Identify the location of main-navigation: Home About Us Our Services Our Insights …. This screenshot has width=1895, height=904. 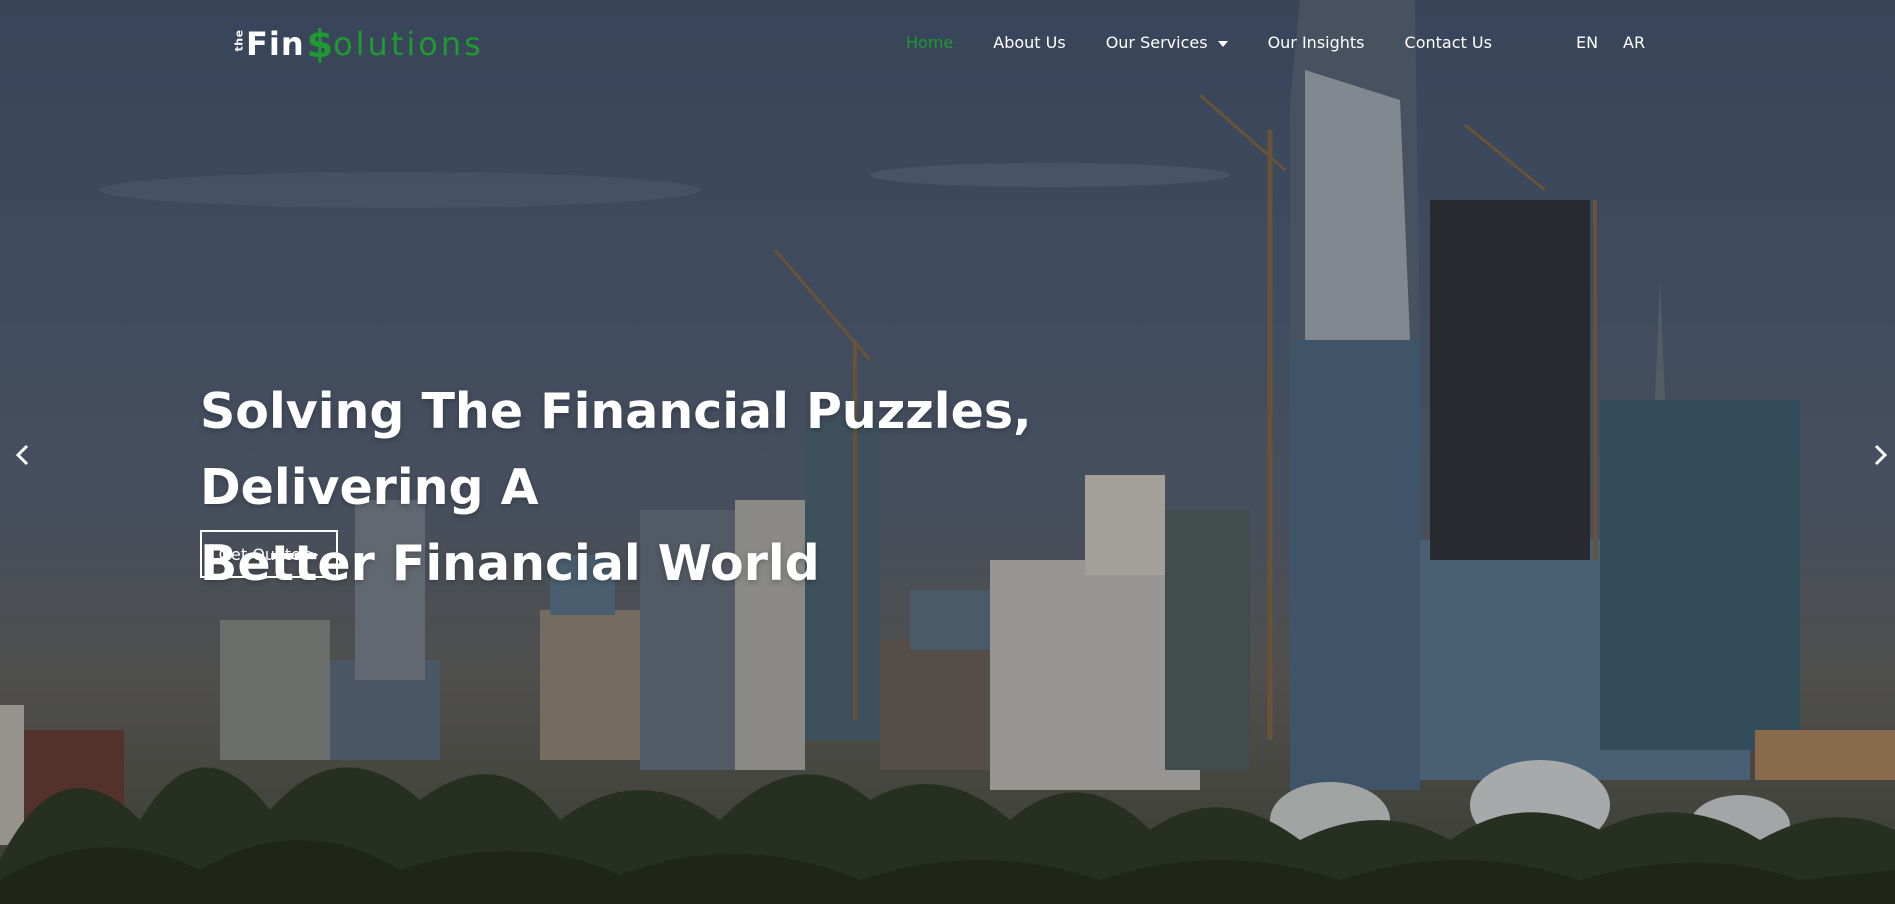
(1219, 42).